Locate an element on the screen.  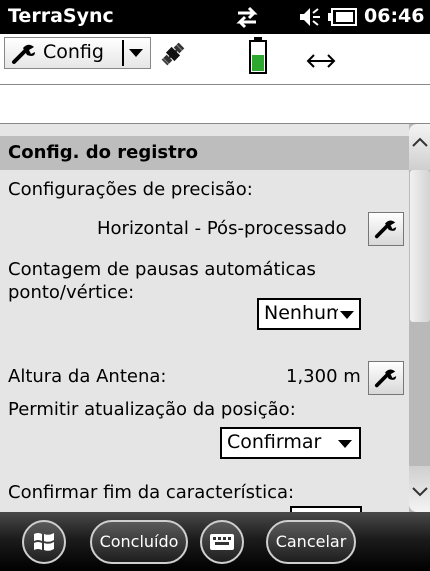
toolbar: Config is located at coordinates (215, 59).